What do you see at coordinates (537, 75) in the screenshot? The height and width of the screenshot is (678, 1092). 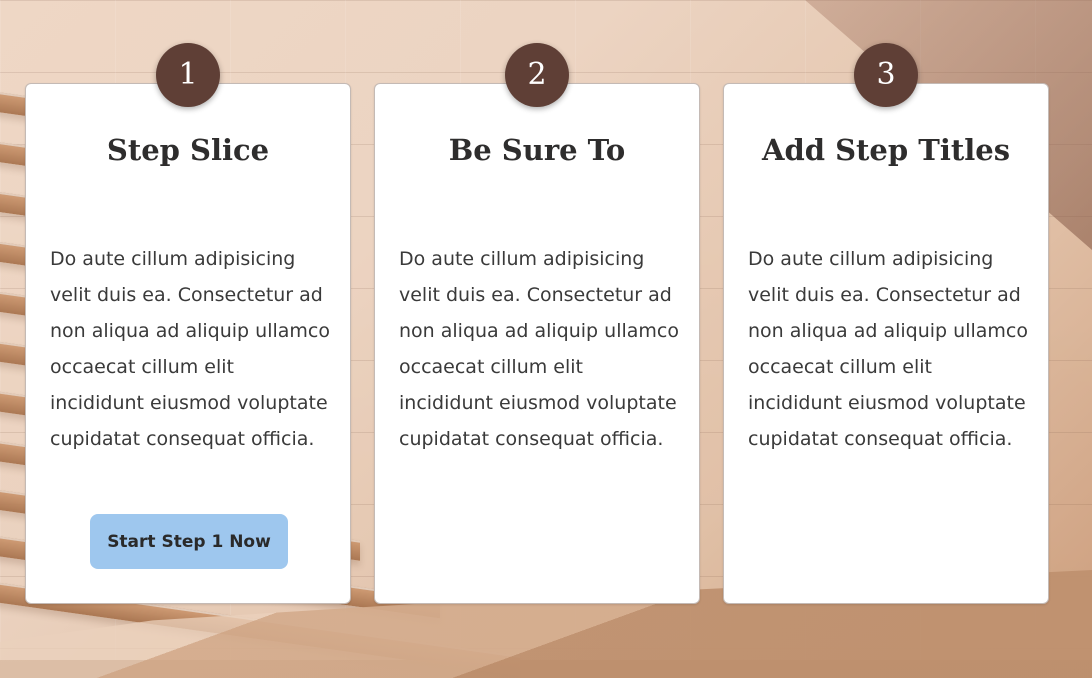 I see `step-number-badge: 2` at bounding box center [537, 75].